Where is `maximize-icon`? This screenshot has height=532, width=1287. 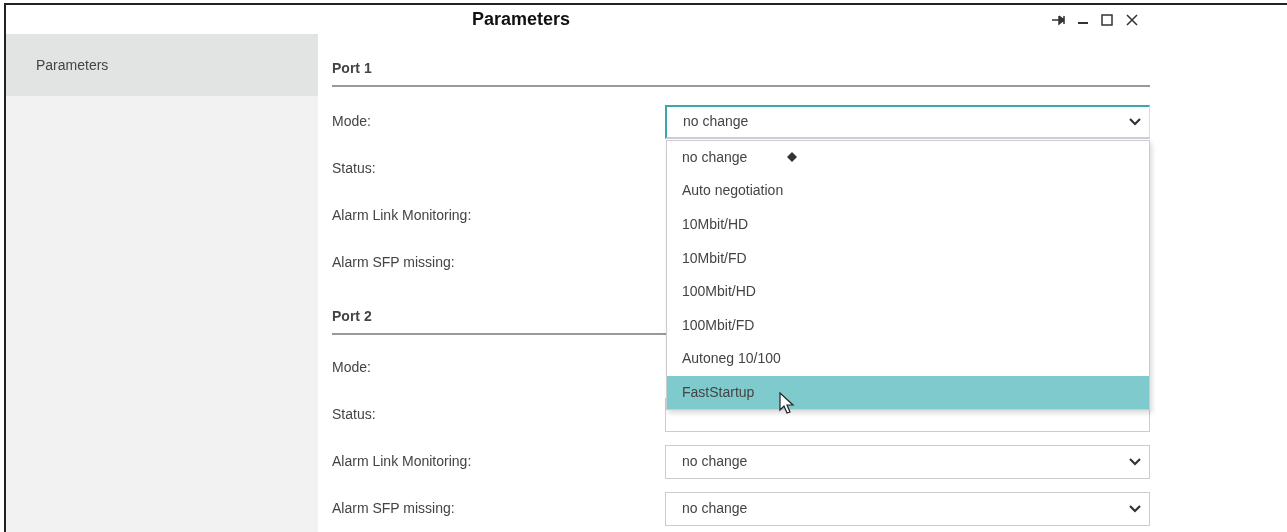 maximize-icon is located at coordinates (1107, 19).